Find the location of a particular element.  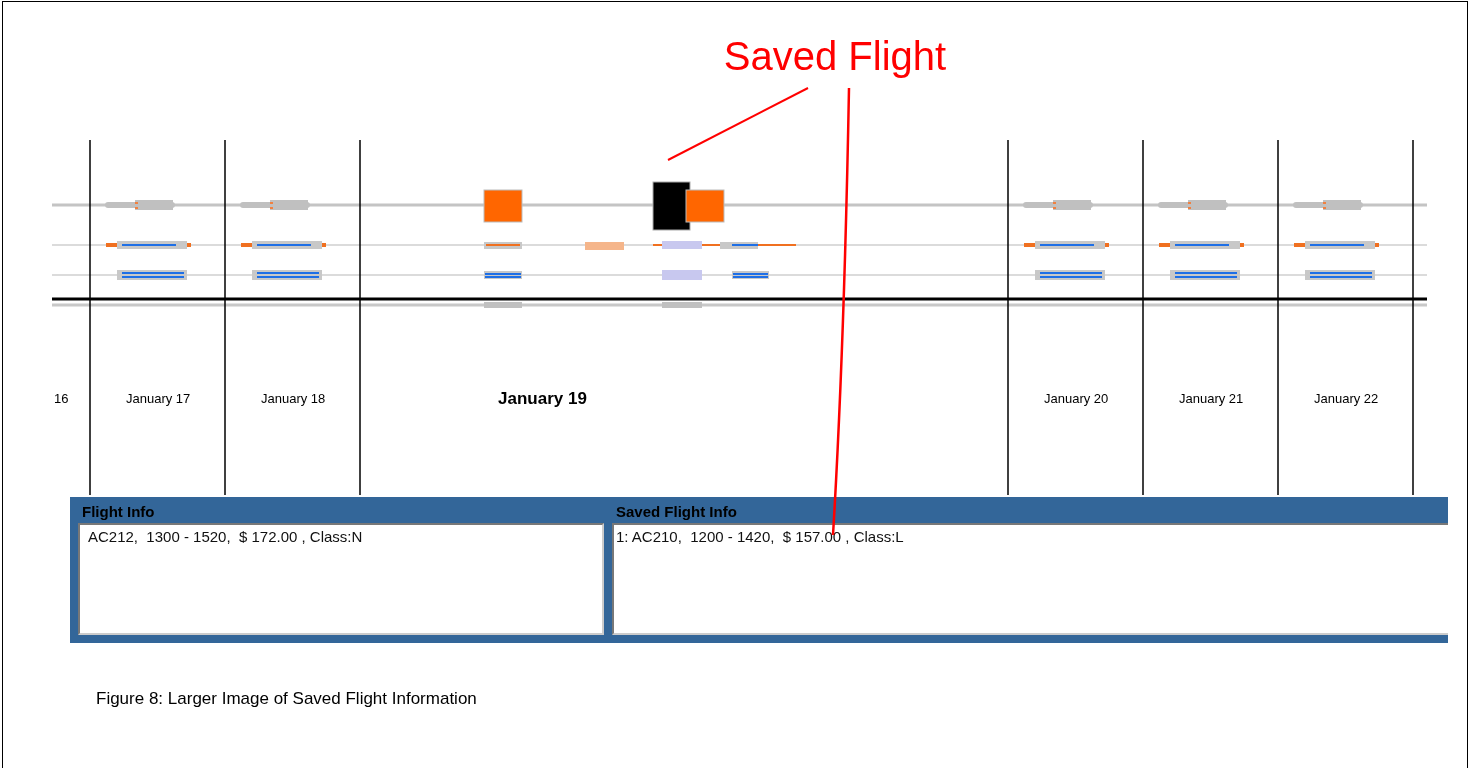

panel-title: Flight Info is located at coordinates (118, 512).